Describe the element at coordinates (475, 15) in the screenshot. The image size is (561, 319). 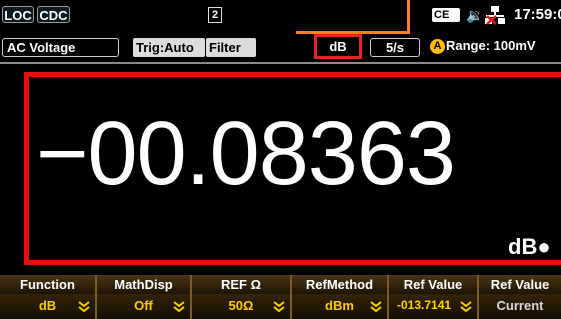
I see `speaker-icon: 🔉` at that location.